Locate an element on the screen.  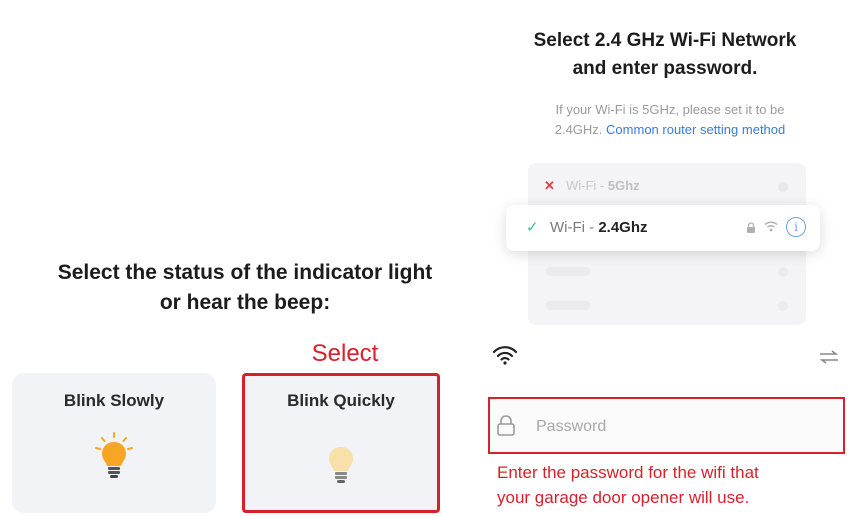
select-annotation: Select is located at coordinates (345, 353).